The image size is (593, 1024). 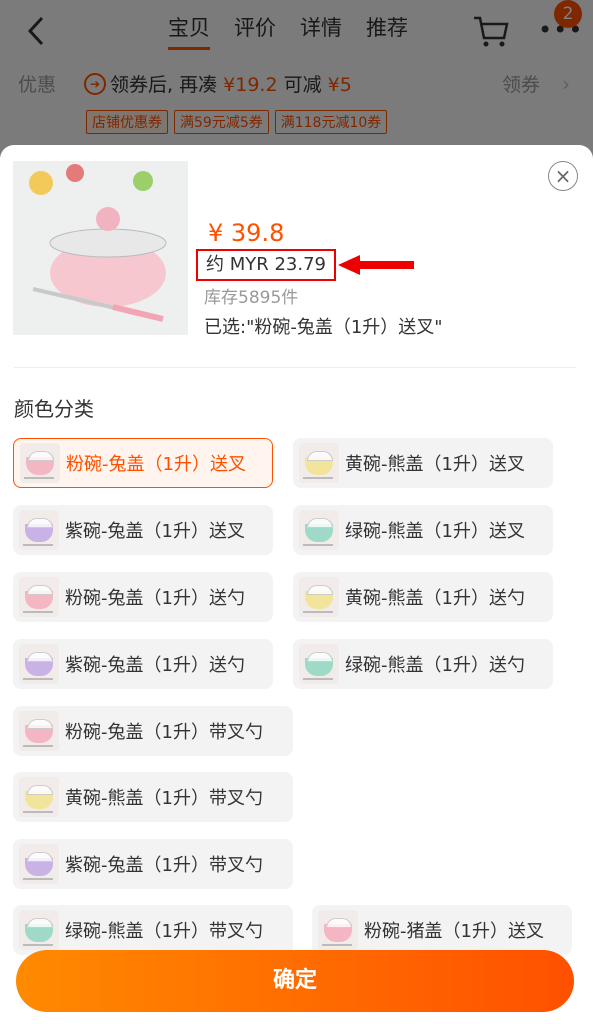 I want to click on variant-option: 黄碗-熊盖（1升）带叉勺, so click(x=153, y=797).